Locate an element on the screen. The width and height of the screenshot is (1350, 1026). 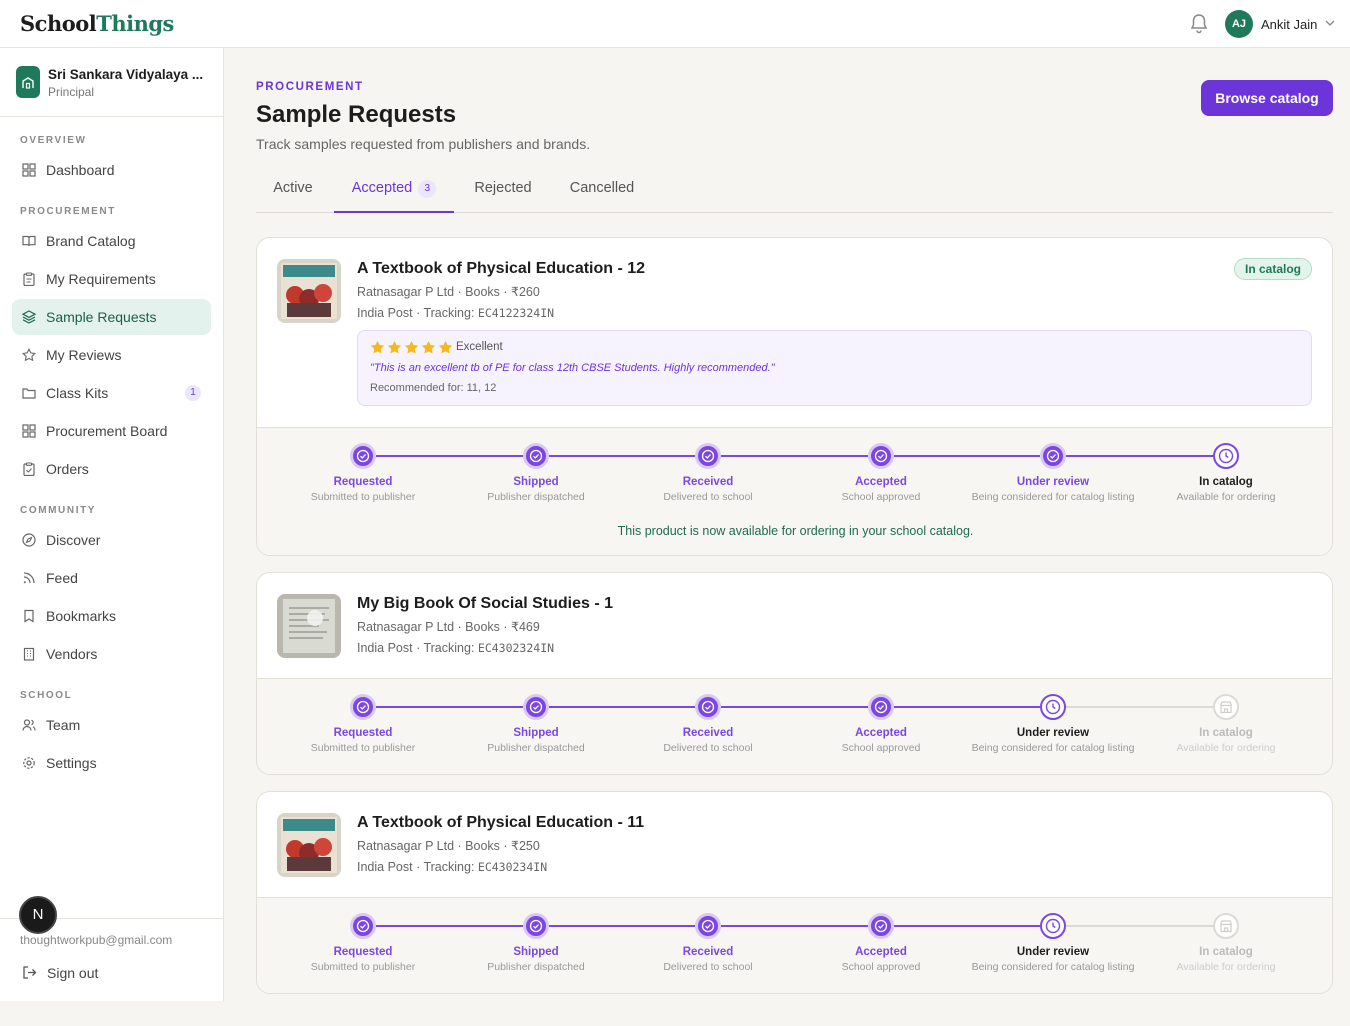
status-badge: In catalog is located at coordinates (1272, 269).